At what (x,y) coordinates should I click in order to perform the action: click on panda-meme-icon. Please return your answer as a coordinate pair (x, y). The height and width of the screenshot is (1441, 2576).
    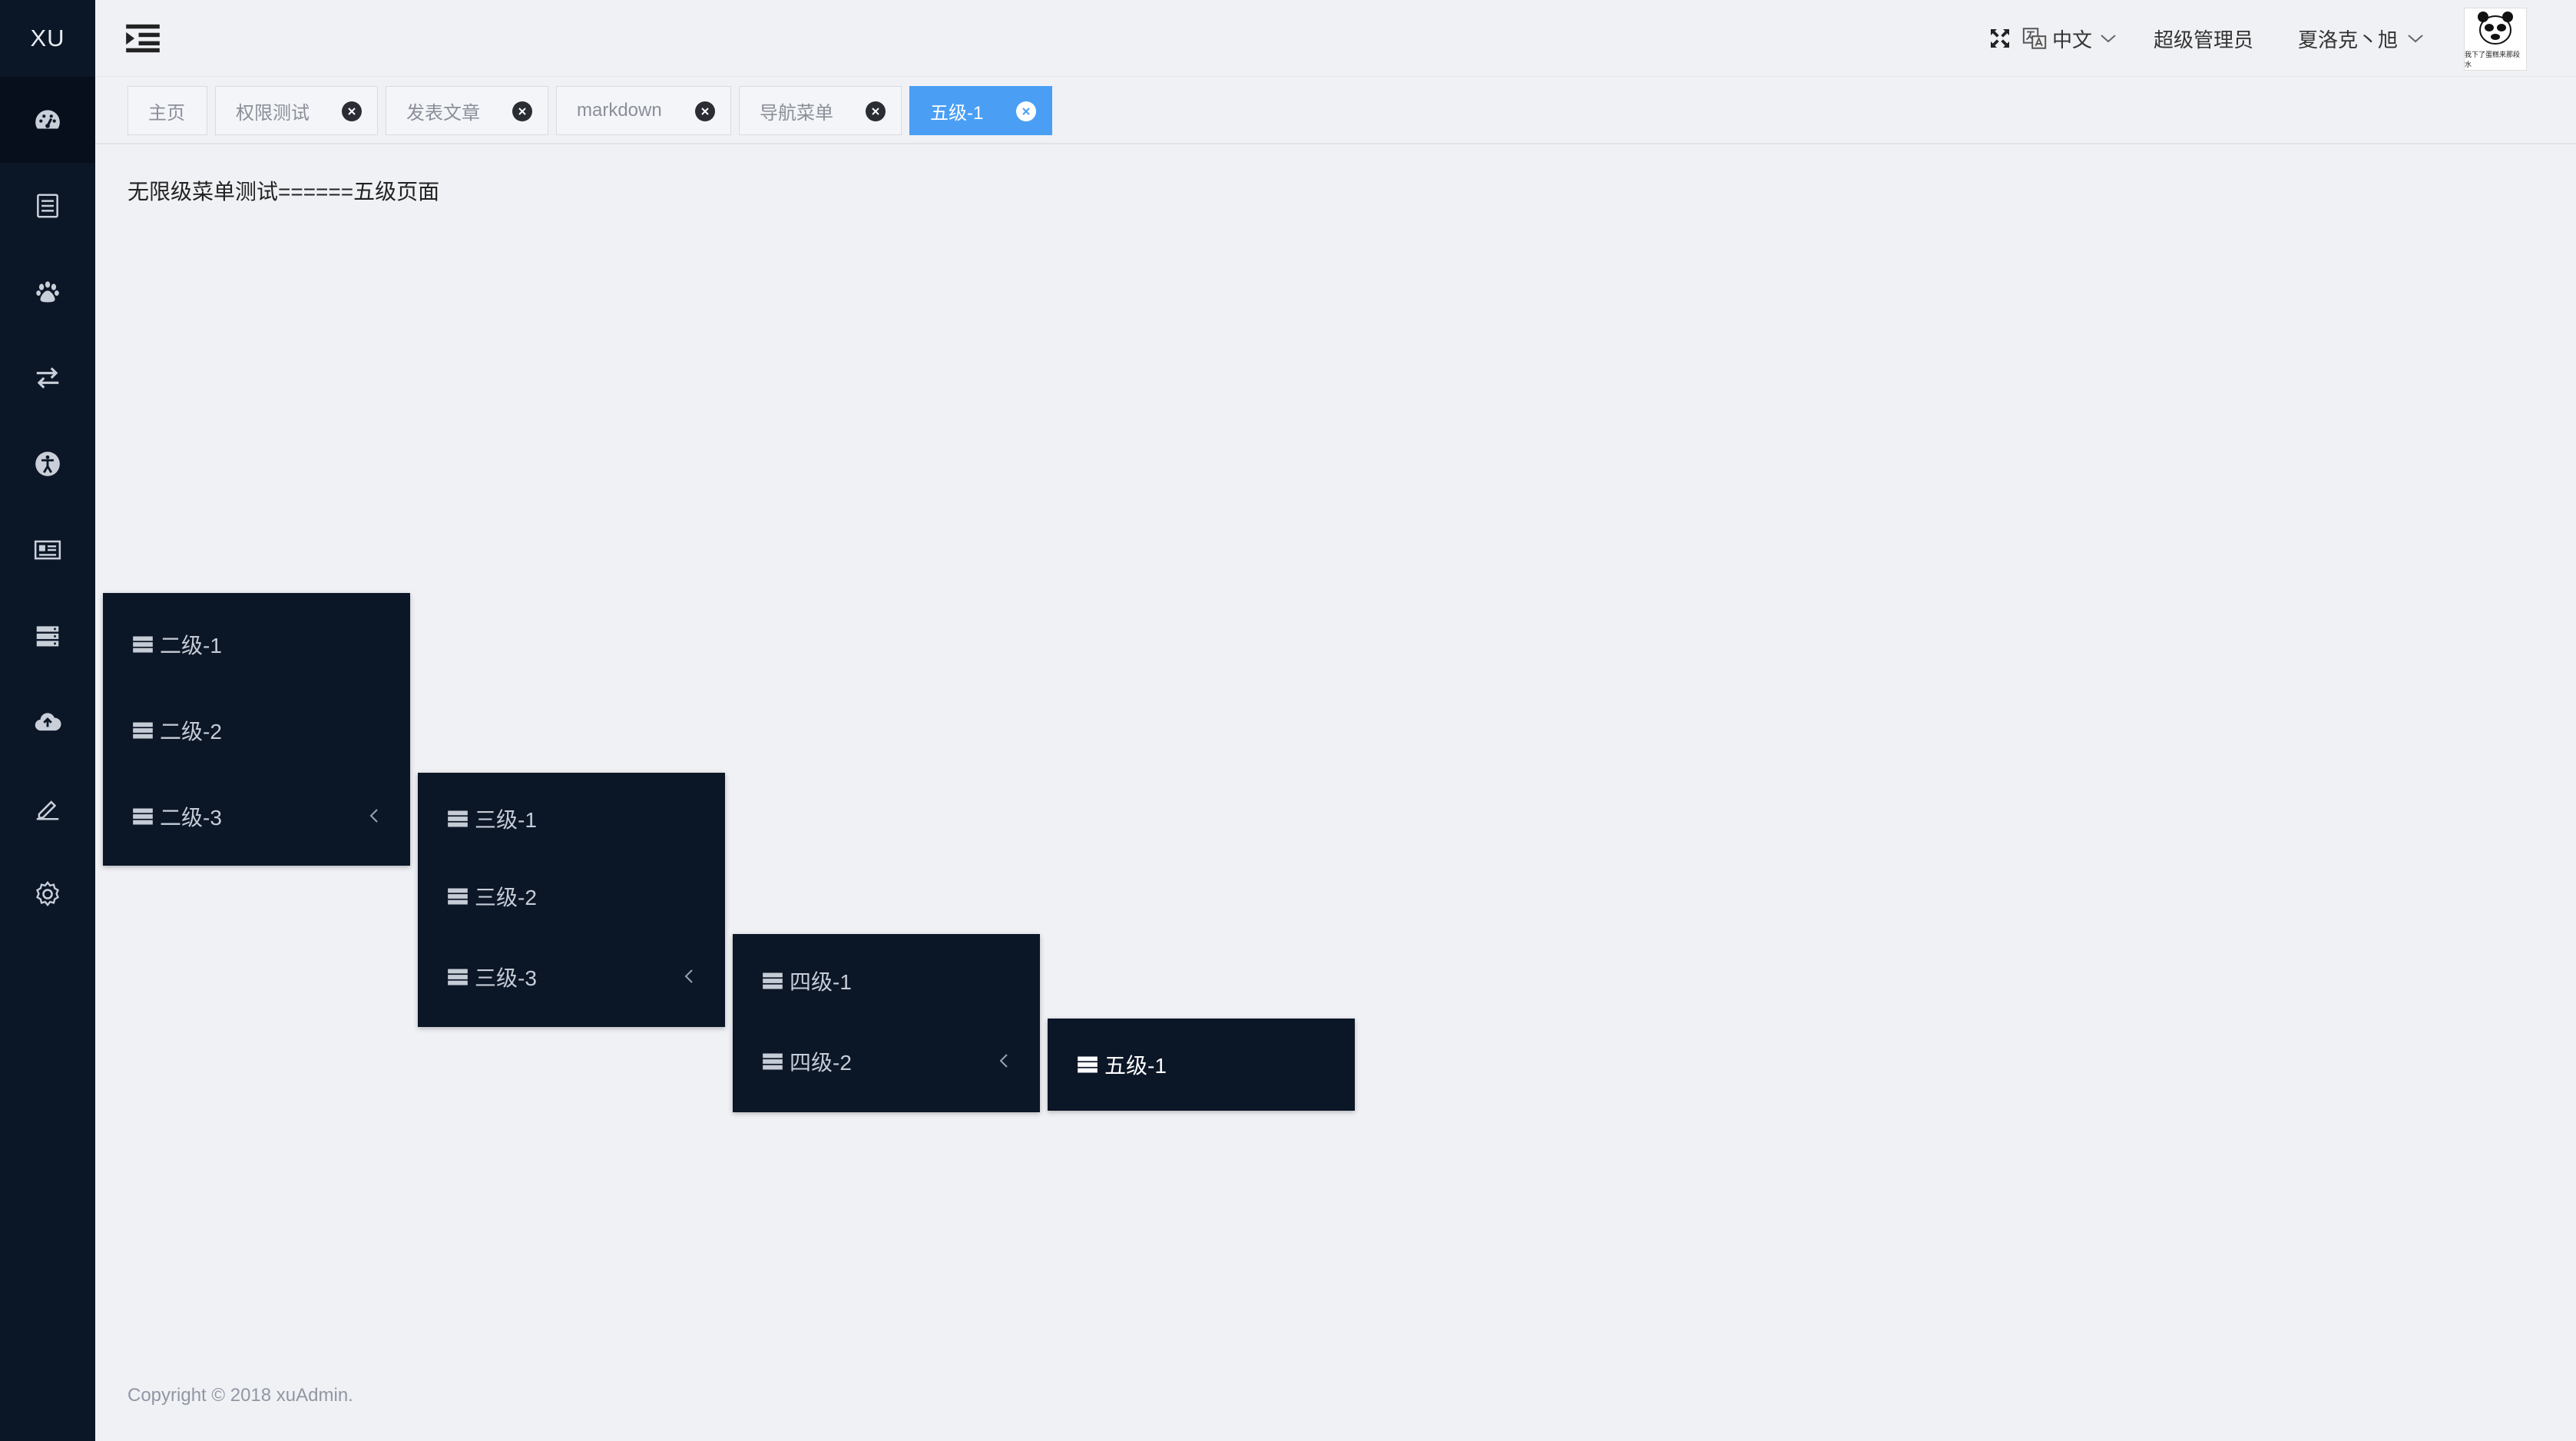
    Looking at the image, I should click on (2495, 28).